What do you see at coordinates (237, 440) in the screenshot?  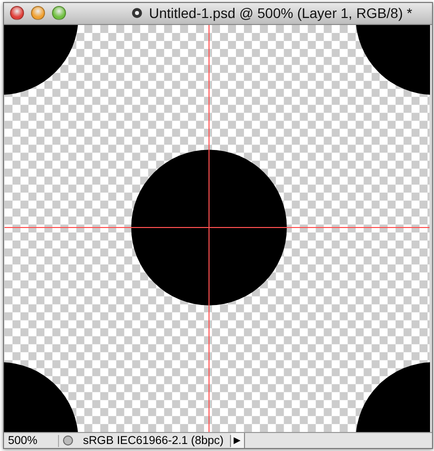 I see `status-menu-button: ▶` at bounding box center [237, 440].